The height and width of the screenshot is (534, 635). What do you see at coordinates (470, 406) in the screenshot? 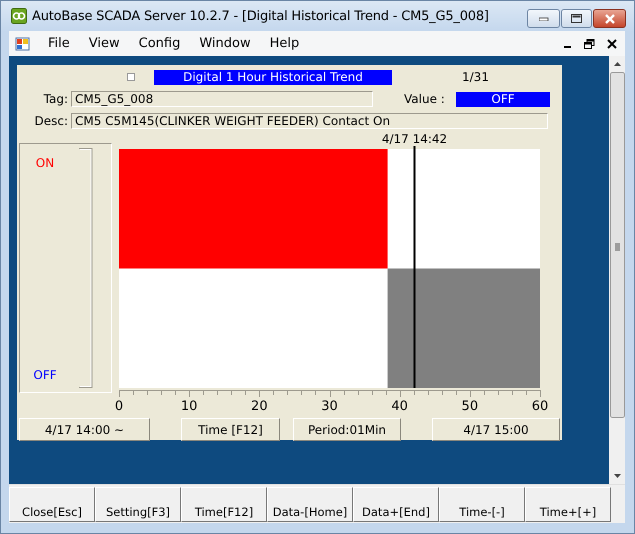
I see `axis-tick-label: 50` at bounding box center [470, 406].